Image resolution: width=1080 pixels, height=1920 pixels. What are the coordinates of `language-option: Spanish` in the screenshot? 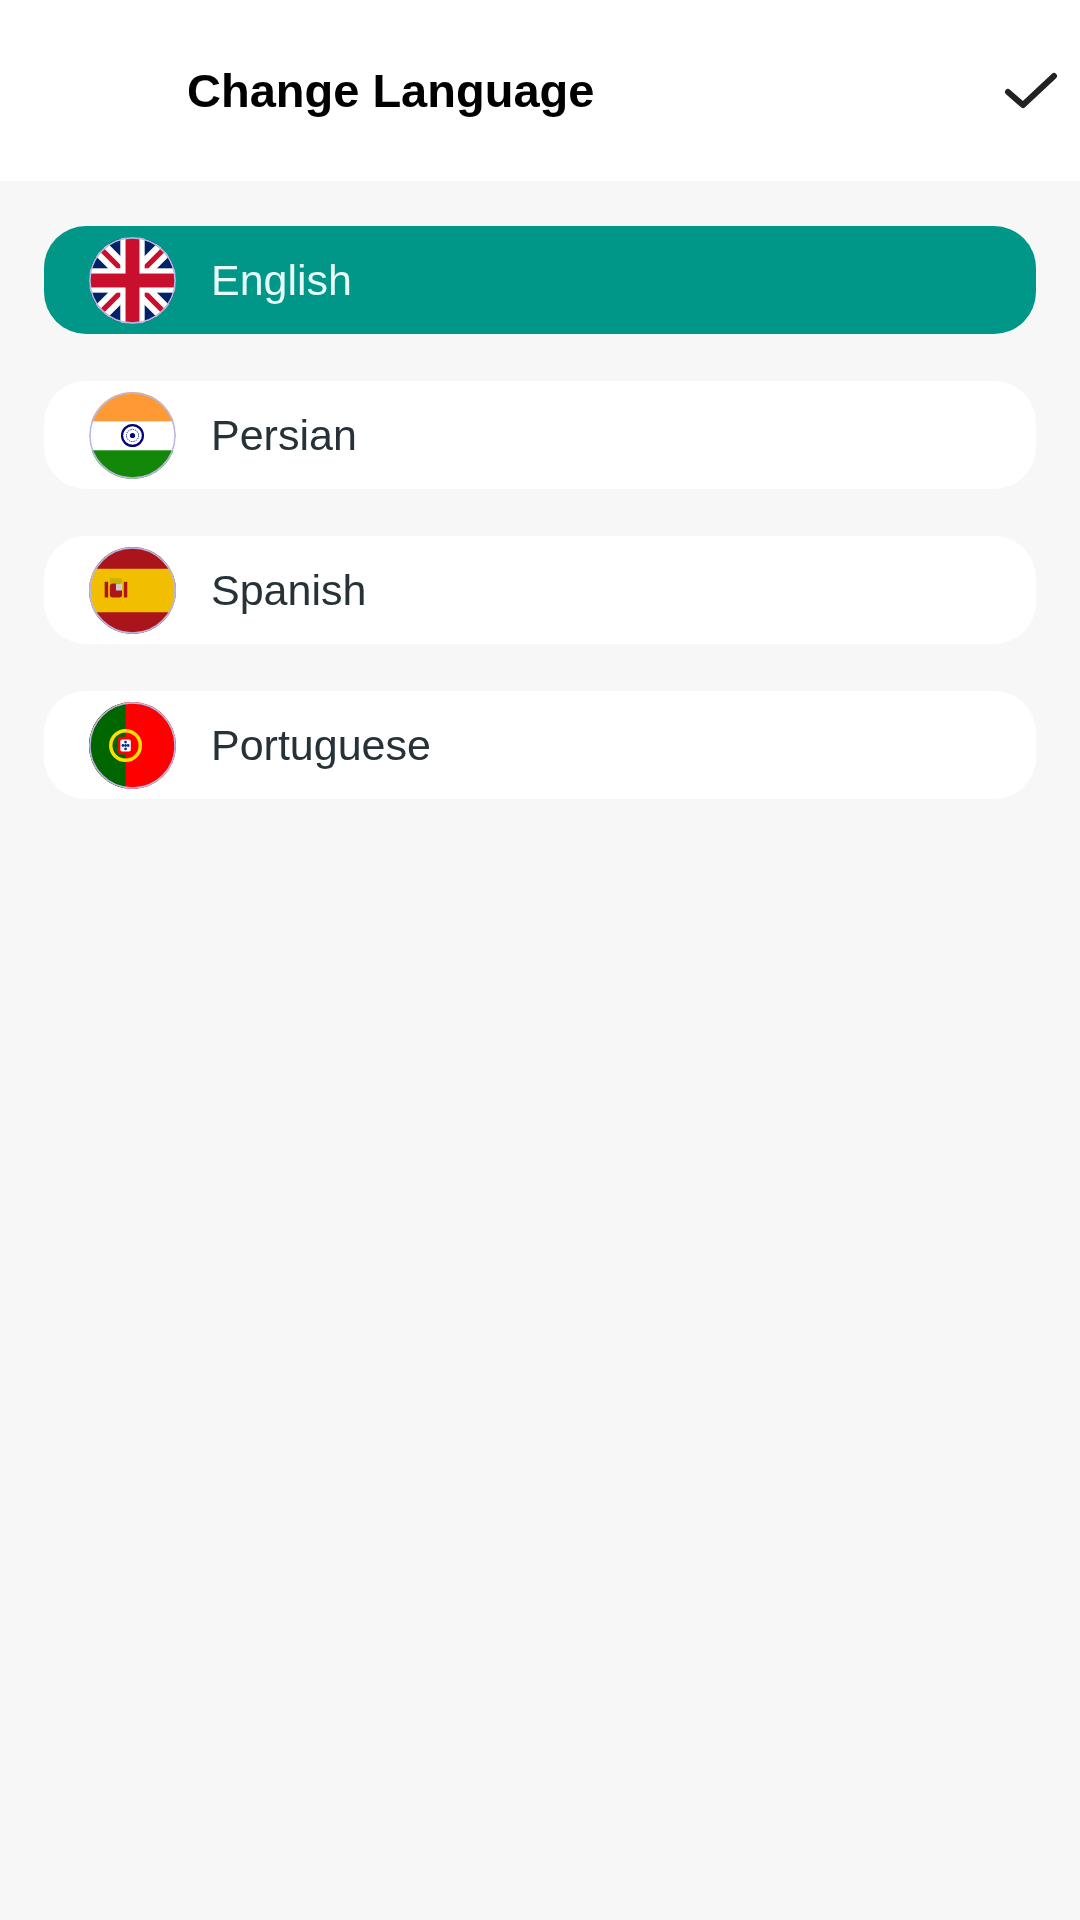 It's located at (540, 590).